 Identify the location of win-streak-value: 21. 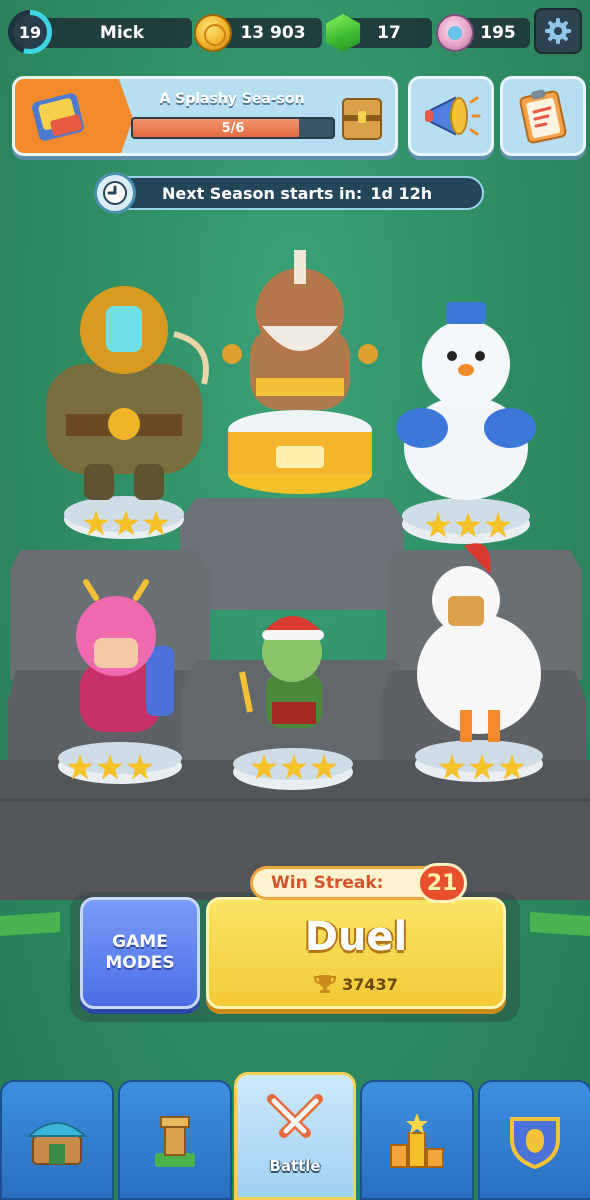
(442, 883).